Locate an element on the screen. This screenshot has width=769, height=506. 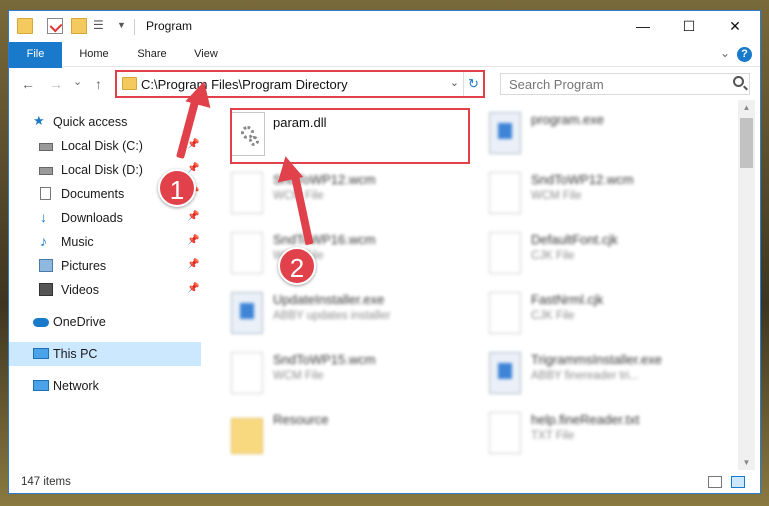
file-item: SndToWP16.wcm WCM File is located at coordinates (348, 257).